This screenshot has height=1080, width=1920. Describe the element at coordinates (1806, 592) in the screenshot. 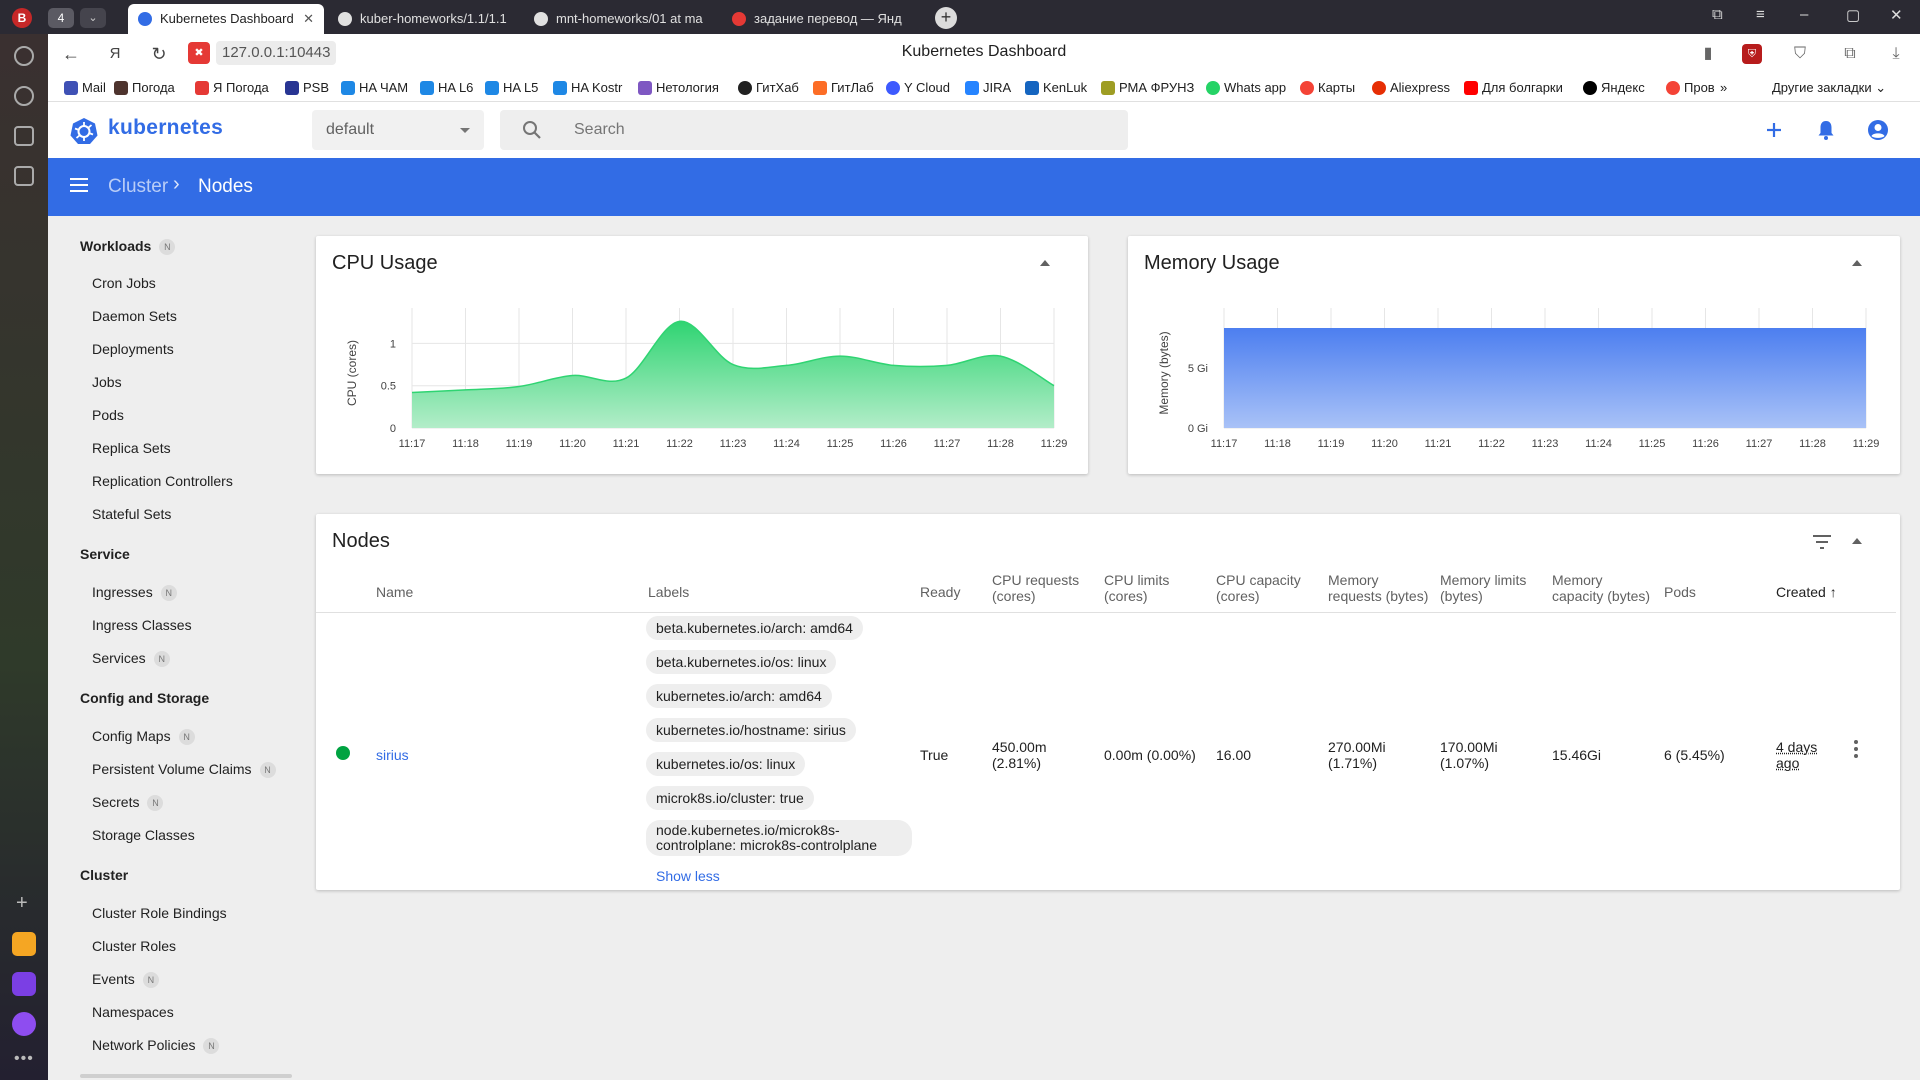

I see `col-header-created: Created ↑` at that location.